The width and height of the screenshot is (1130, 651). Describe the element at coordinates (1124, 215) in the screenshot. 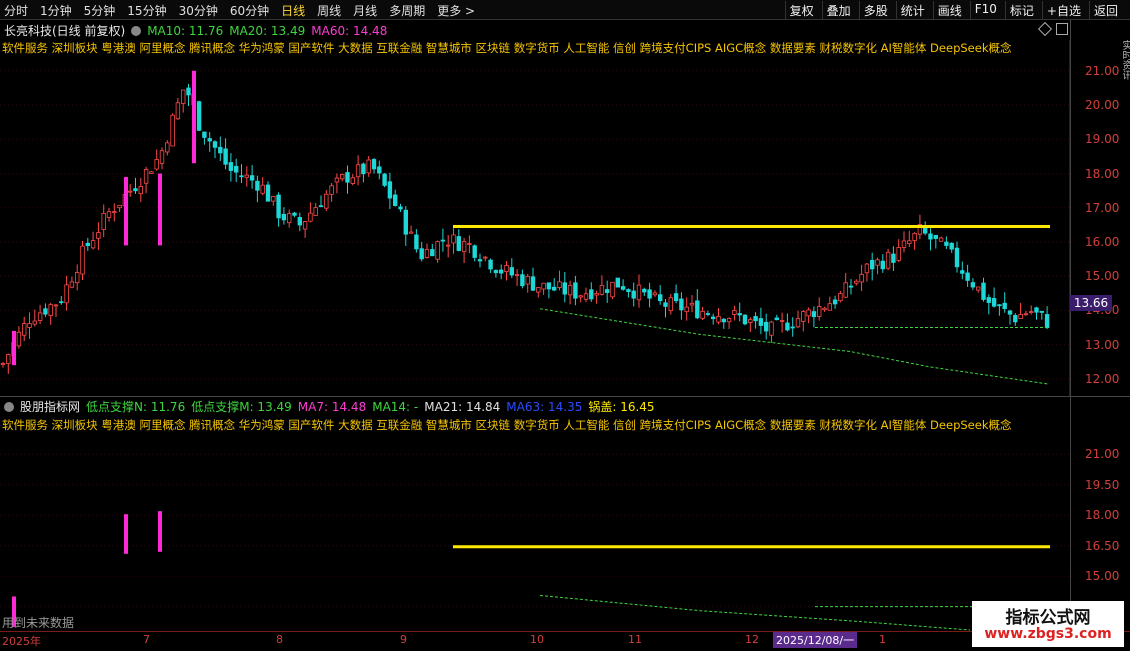

I see `side-info-strip: 实时资讯` at that location.